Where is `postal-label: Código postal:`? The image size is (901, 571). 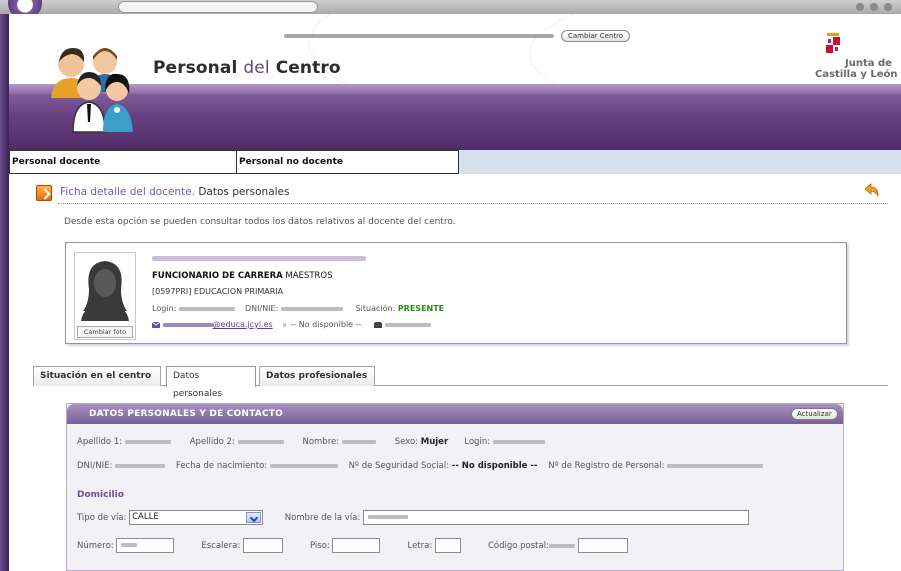
postal-label: Código postal: is located at coordinates (518, 546).